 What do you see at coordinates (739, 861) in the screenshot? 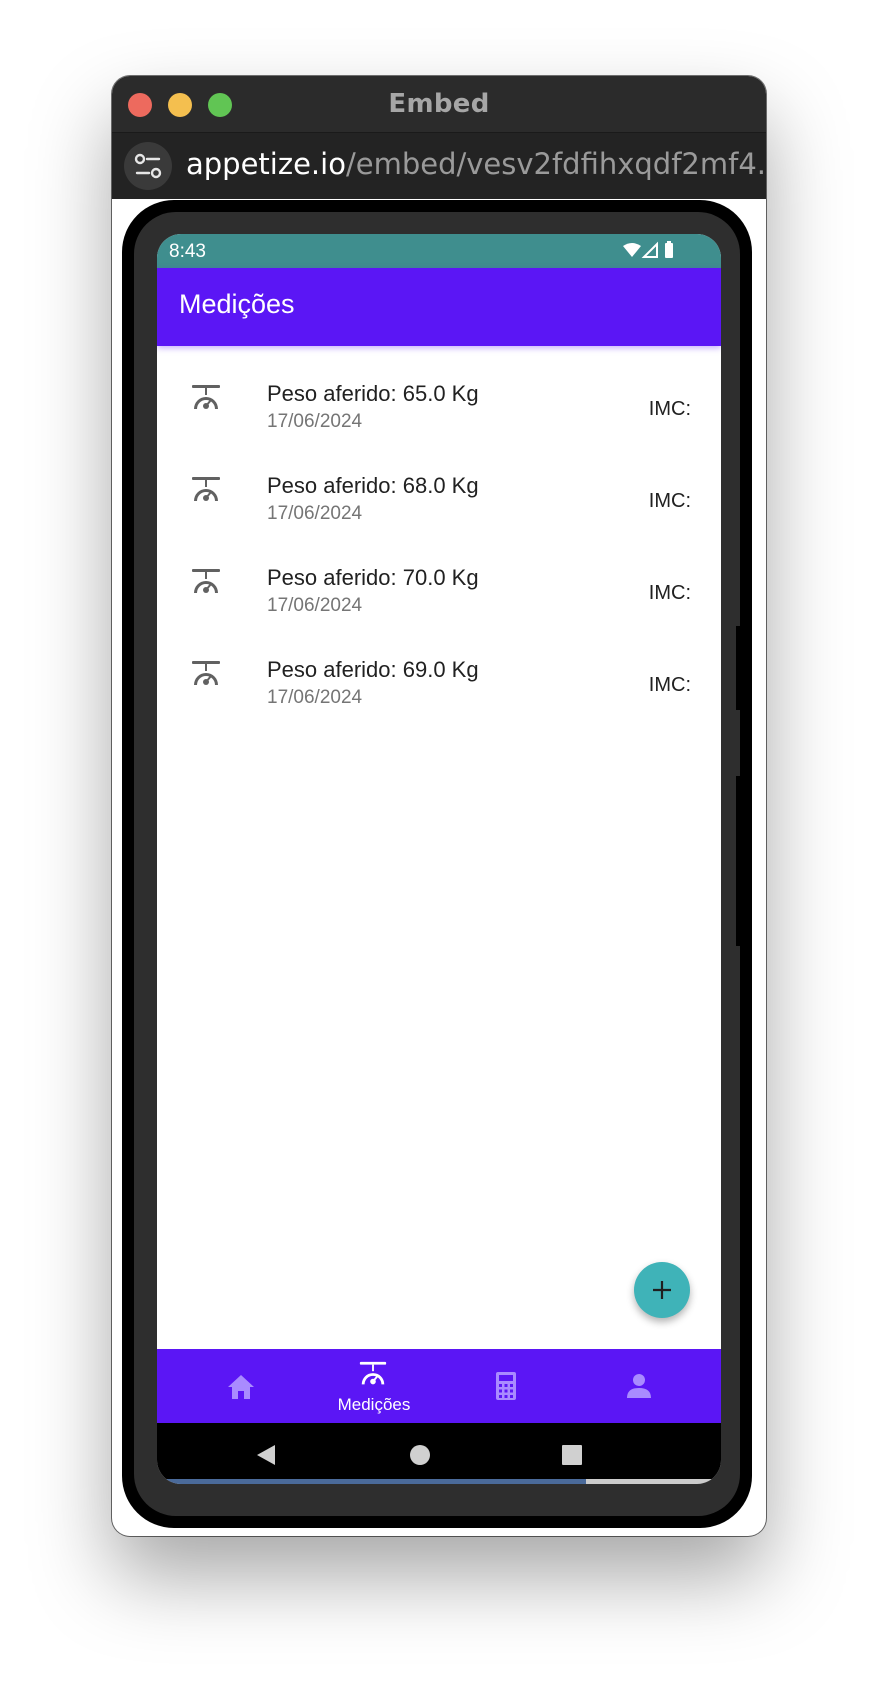
I see `power-button` at bounding box center [739, 861].